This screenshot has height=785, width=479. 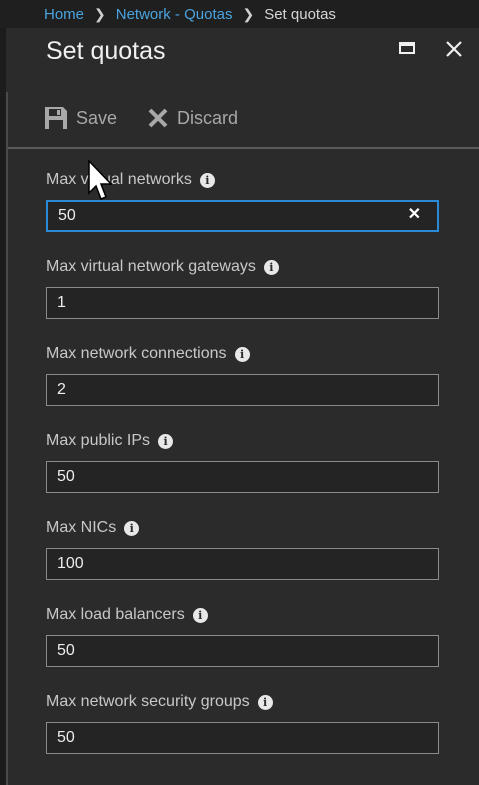 I want to click on field-max-public-ips: Max public IPs i, so click(x=242, y=462).